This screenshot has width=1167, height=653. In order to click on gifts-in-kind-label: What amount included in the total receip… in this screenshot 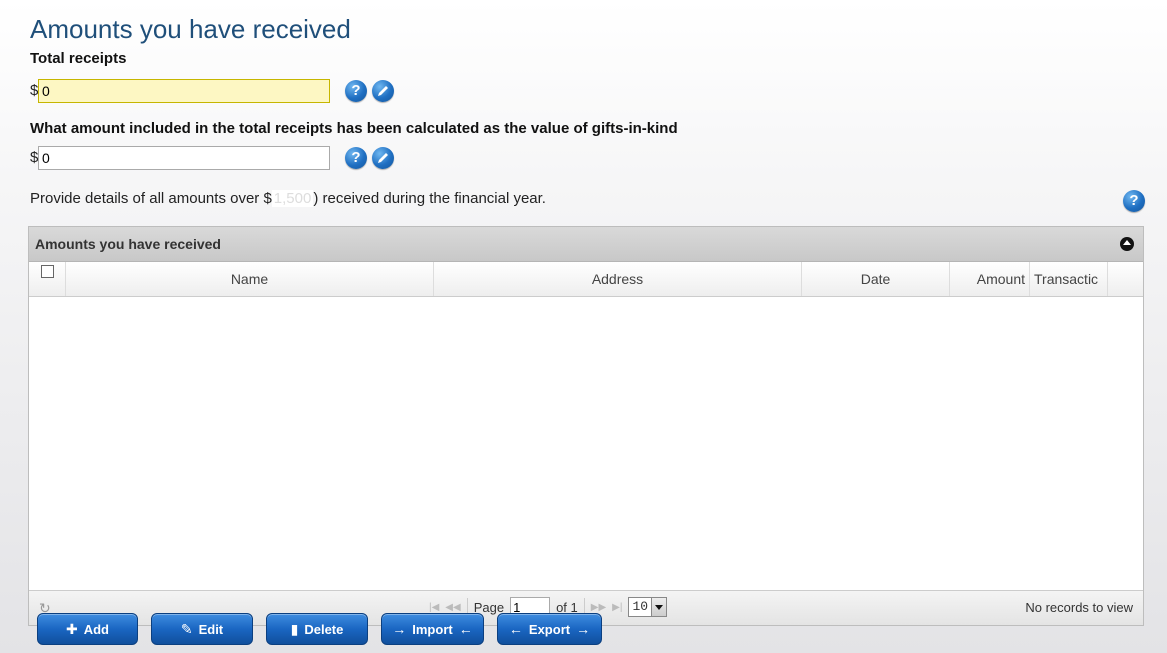, I will do `click(354, 128)`.